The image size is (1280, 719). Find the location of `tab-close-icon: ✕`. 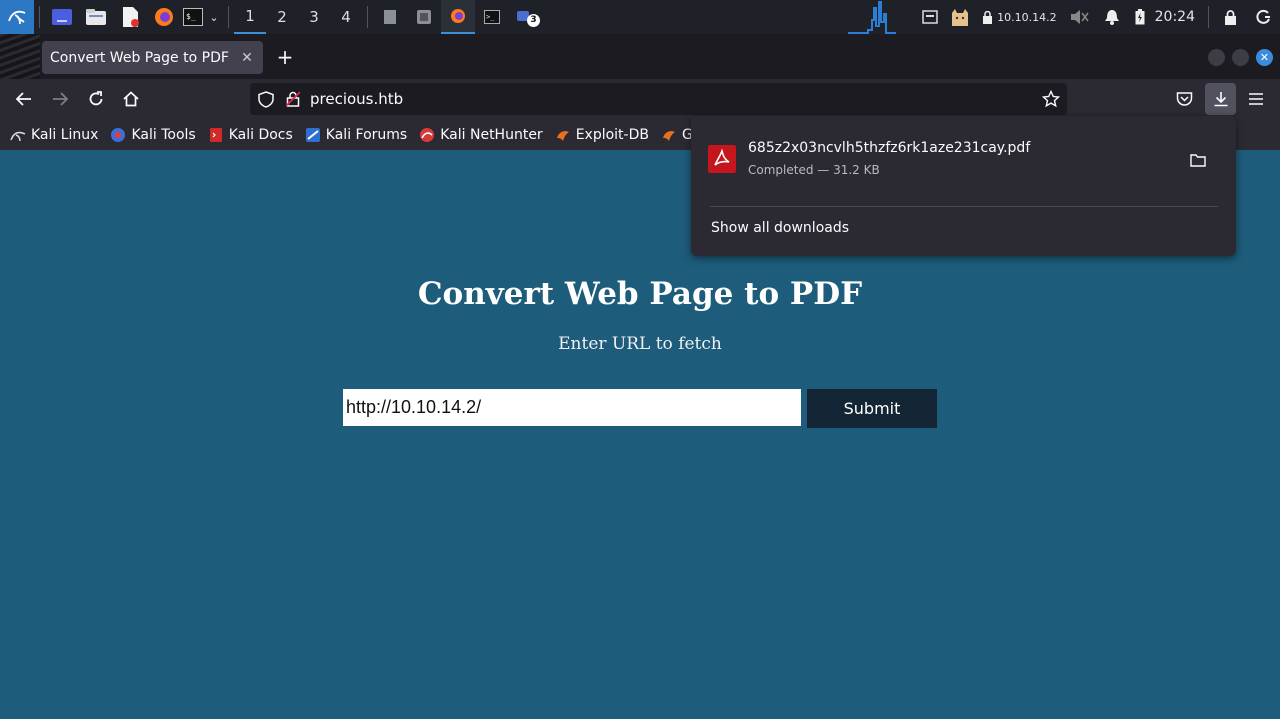

tab-close-icon: ✕ is located at coordinates (247, 58).